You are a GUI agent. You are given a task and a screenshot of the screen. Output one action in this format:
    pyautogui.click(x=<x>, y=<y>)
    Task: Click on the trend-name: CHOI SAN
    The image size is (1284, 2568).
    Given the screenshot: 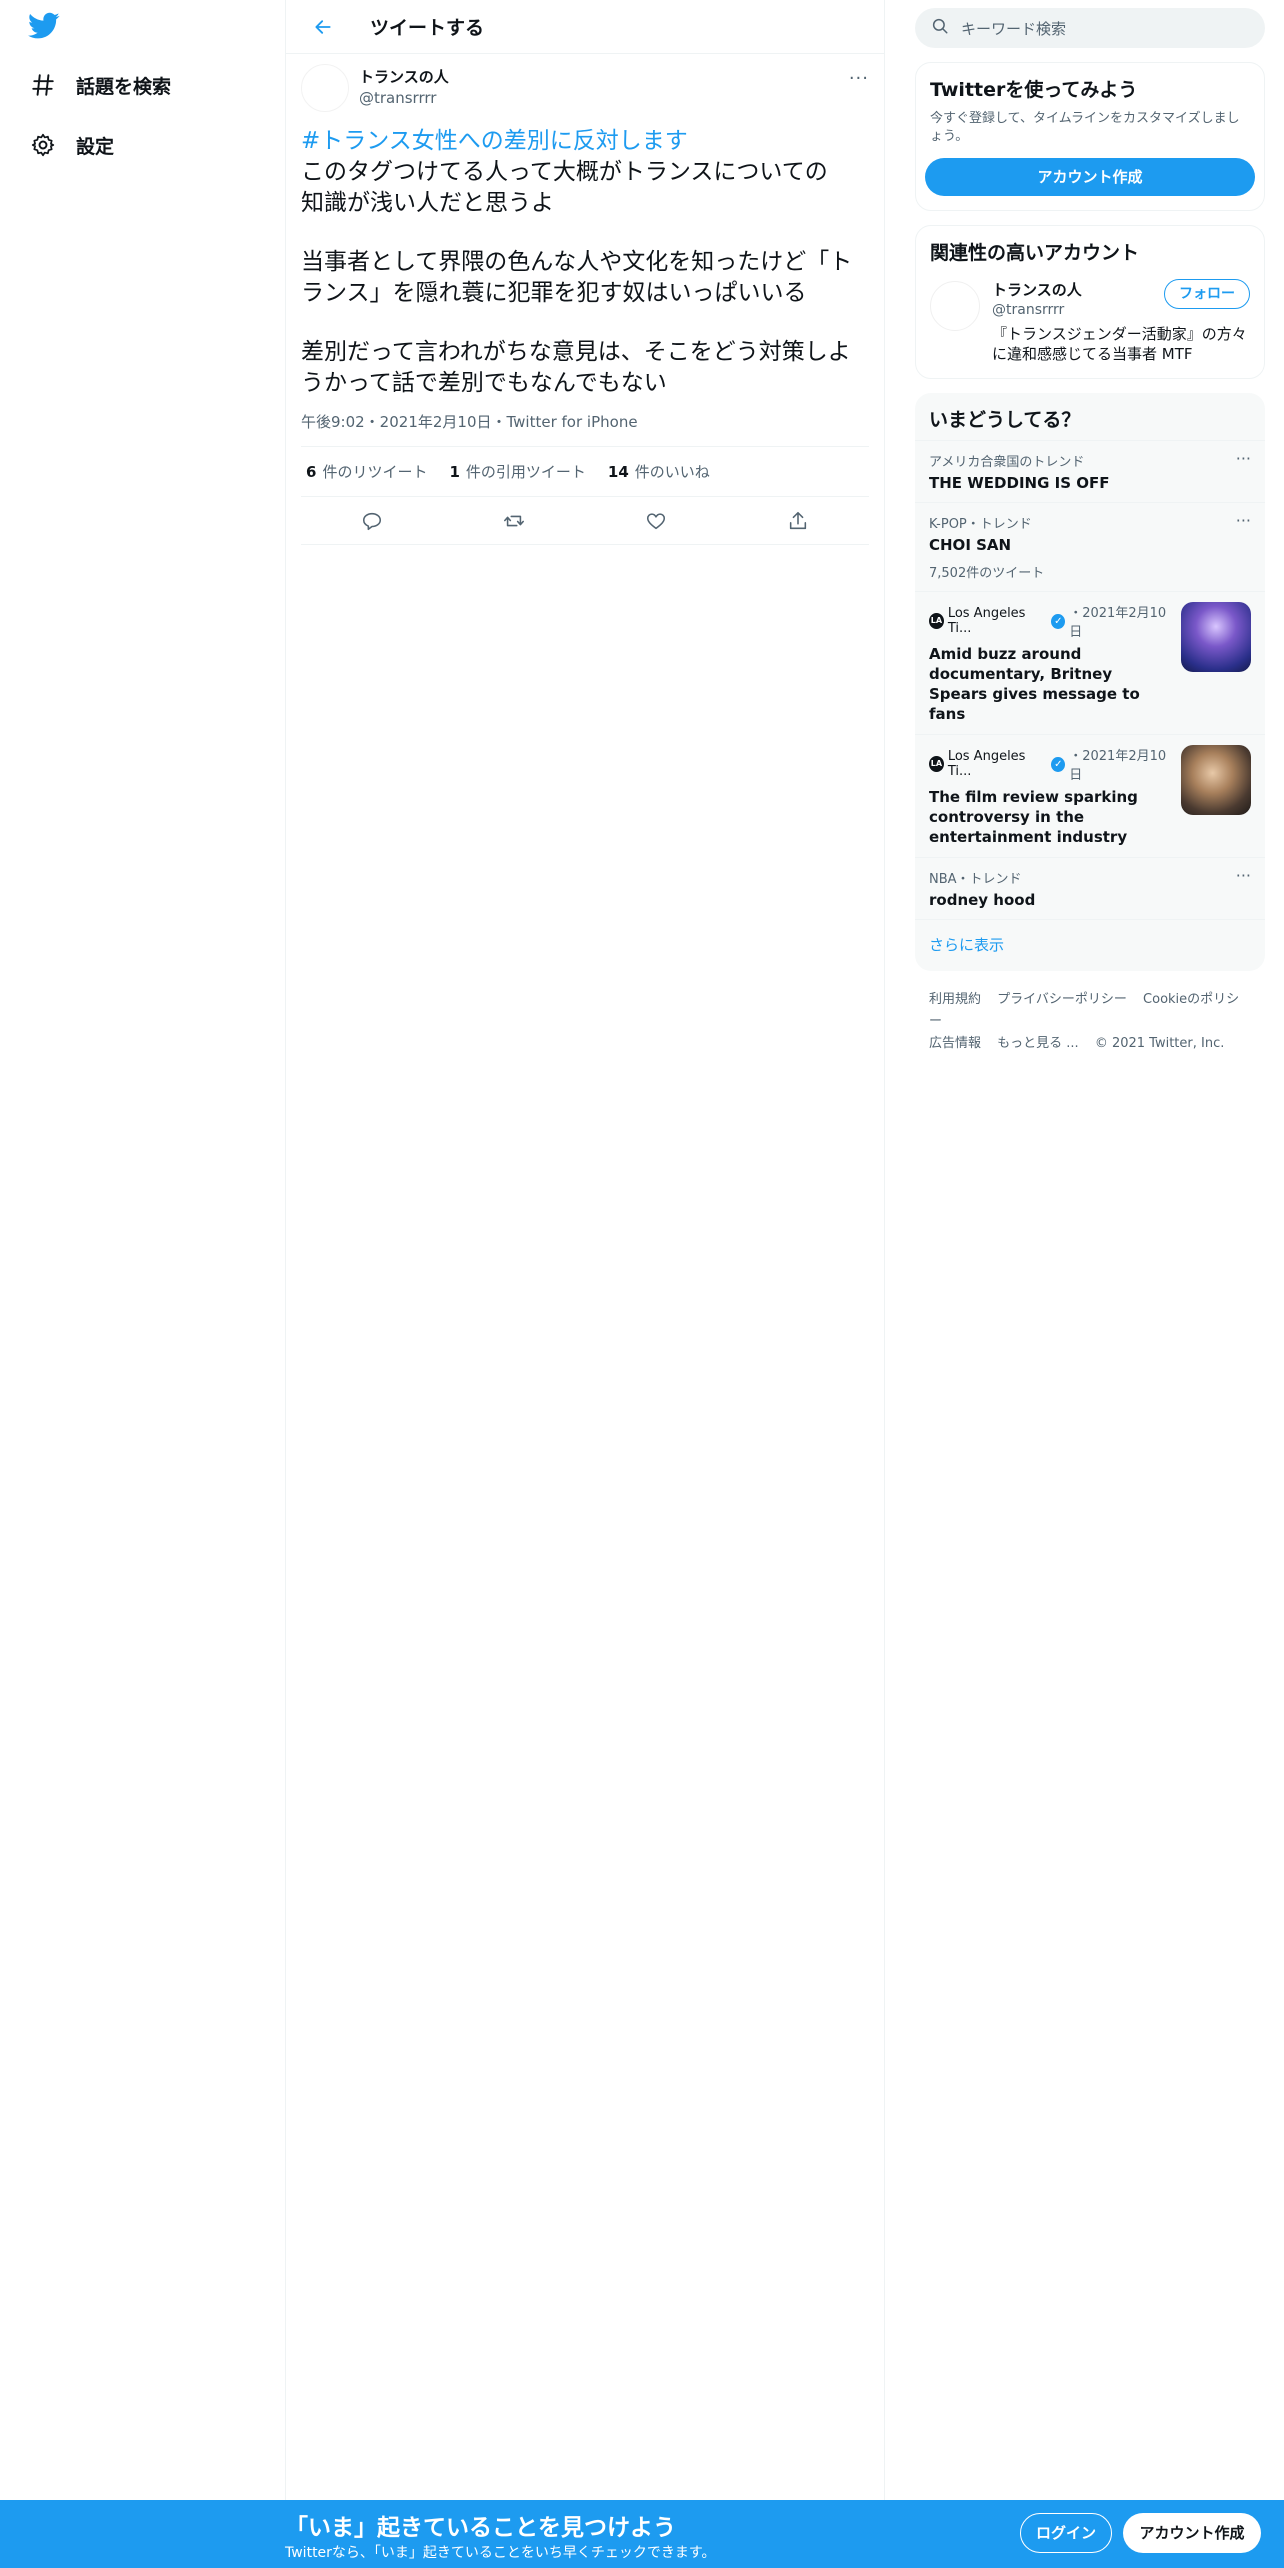 What is the action you would take?
    pyautogui.click(x=970, y=545)
    